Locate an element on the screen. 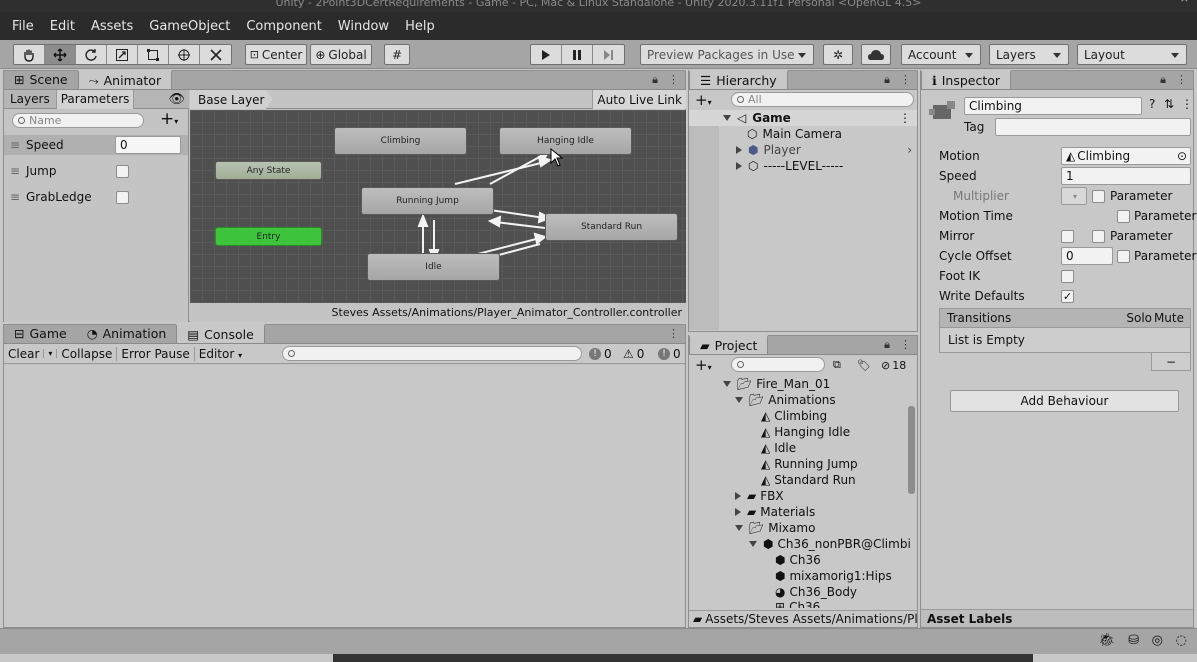 The image size is (1197, 662). transform-icon is located at coordinates (184, 54).